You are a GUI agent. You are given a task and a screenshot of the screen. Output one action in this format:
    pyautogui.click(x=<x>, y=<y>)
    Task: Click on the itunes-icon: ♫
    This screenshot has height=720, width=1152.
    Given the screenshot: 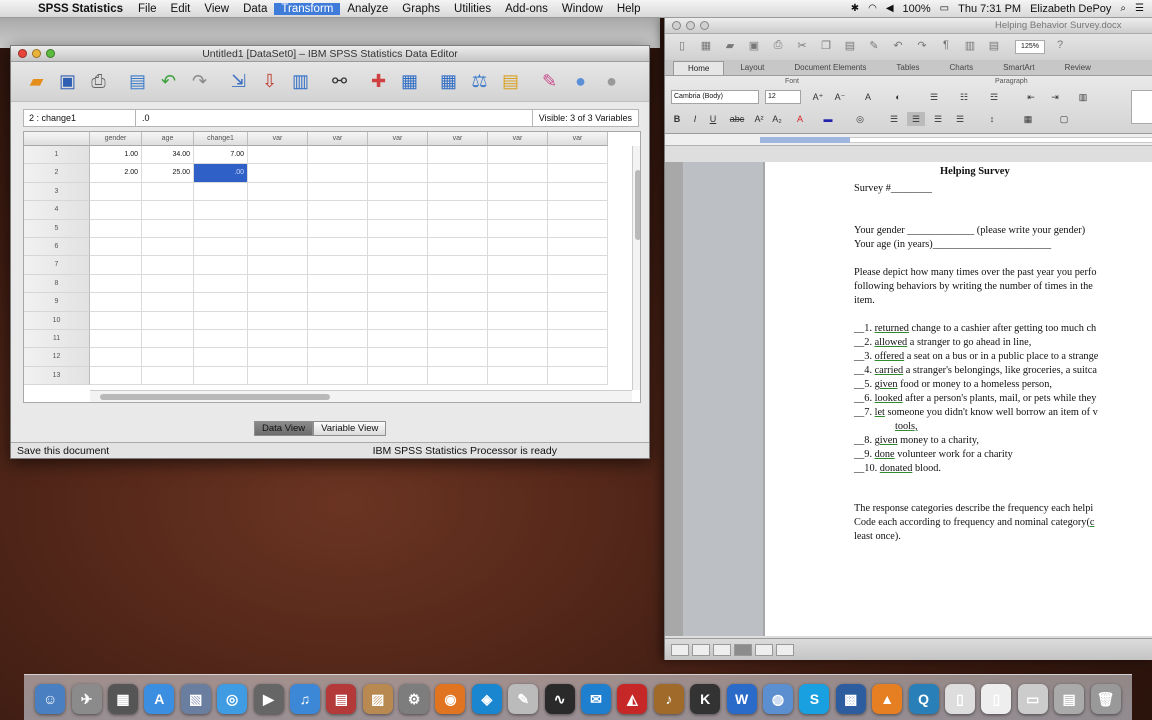 What is the action you would take?
    pyautogui.click(x=304, y=699)
    